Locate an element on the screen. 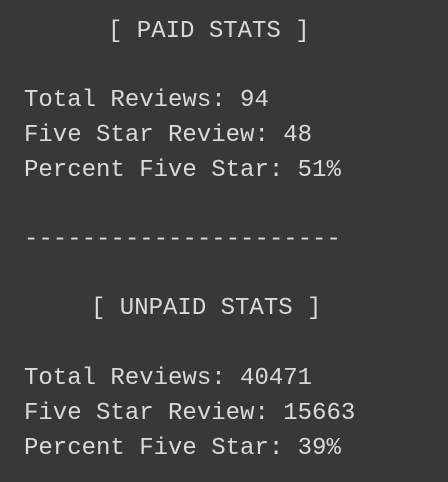 Image resolution: width=448 pixels, height=482 pixels. unpaid-percent-five-star: Percent Five Star: 39% is located at coordinates (182, 448).